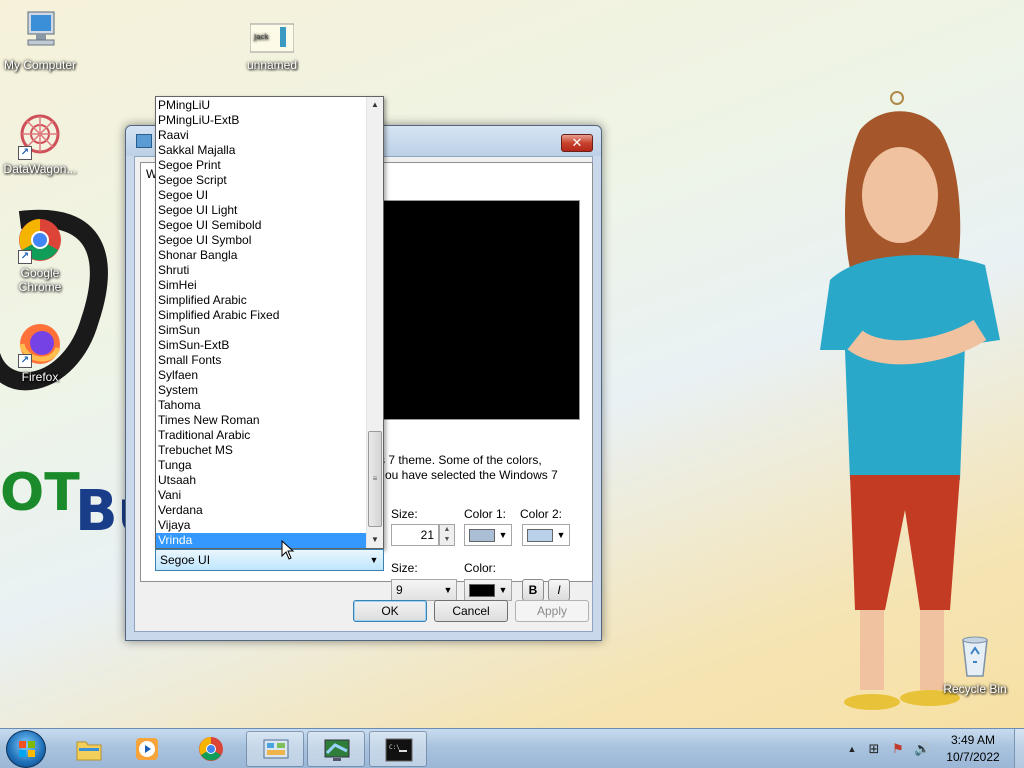  I want to click on show-hidden-icons-icon: ▲, so click(852, 749).